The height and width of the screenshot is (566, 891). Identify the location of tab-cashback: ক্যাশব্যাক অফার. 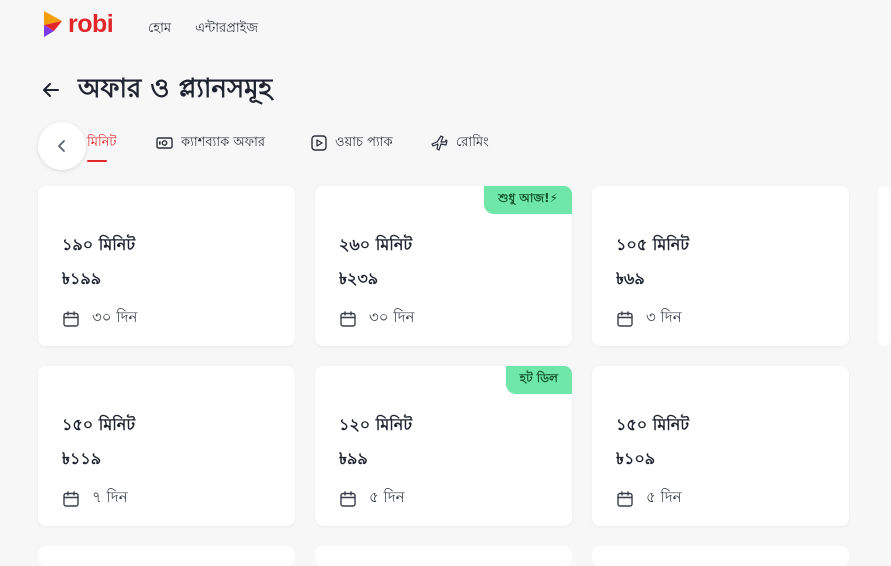
(210, 143).